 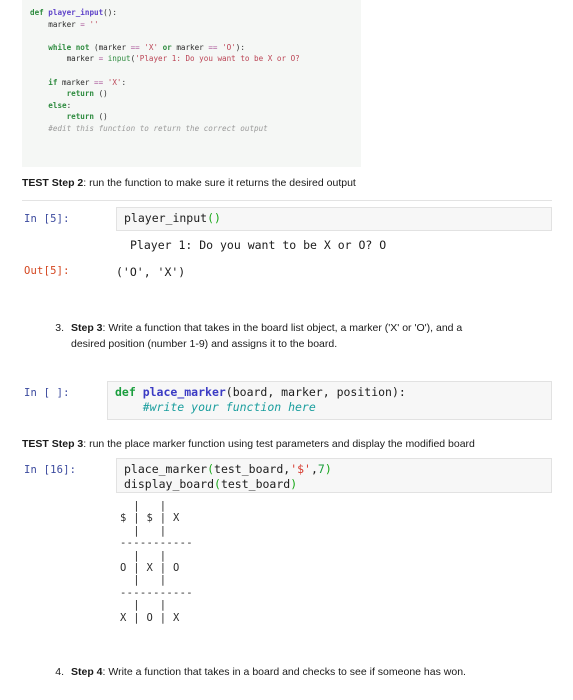 I want to click on out-value-5: ('O', 'X'), so click(x=151, y=272).